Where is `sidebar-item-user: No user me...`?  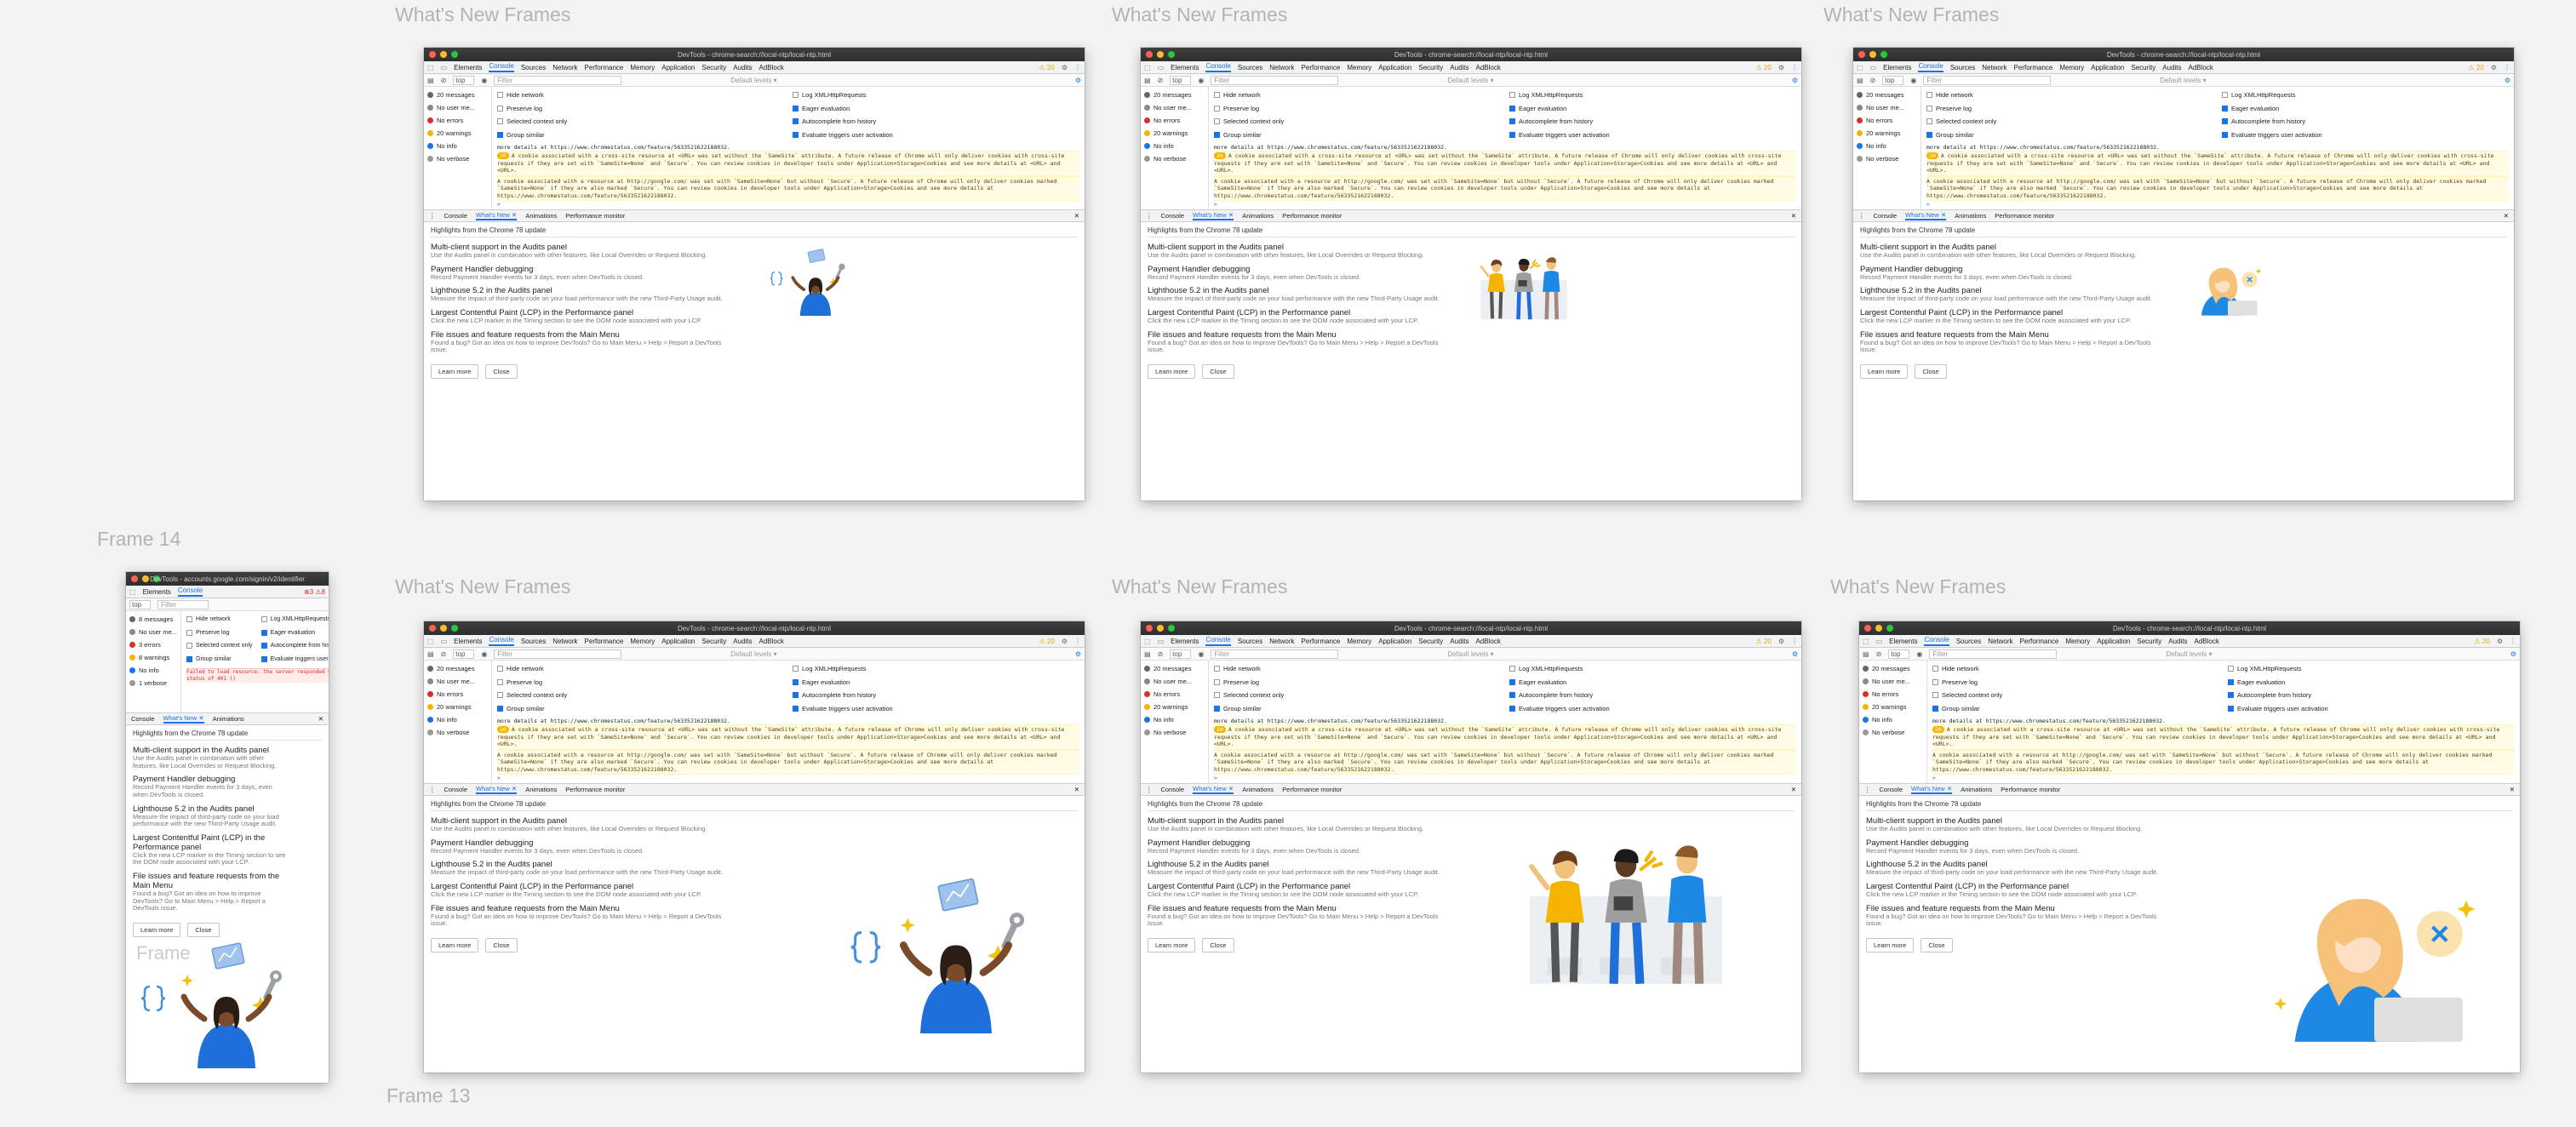 sidebar-item-user: No user me... is located at coordinates (1893, 681).